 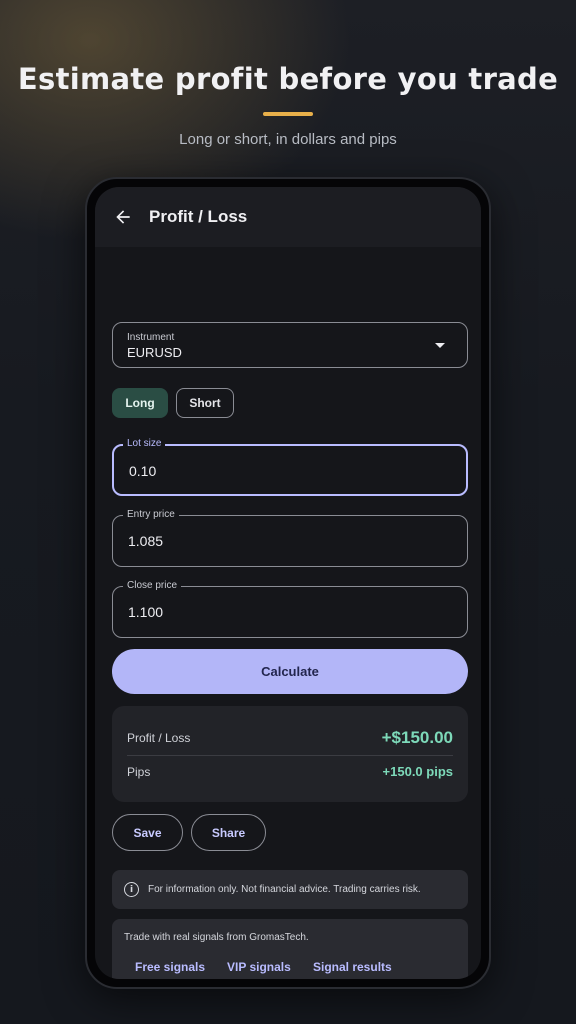 What do you see at coordinates (290, 671) in the screenshot?
I see `calculate-button: Calculate` at bounding box center [290, 671].